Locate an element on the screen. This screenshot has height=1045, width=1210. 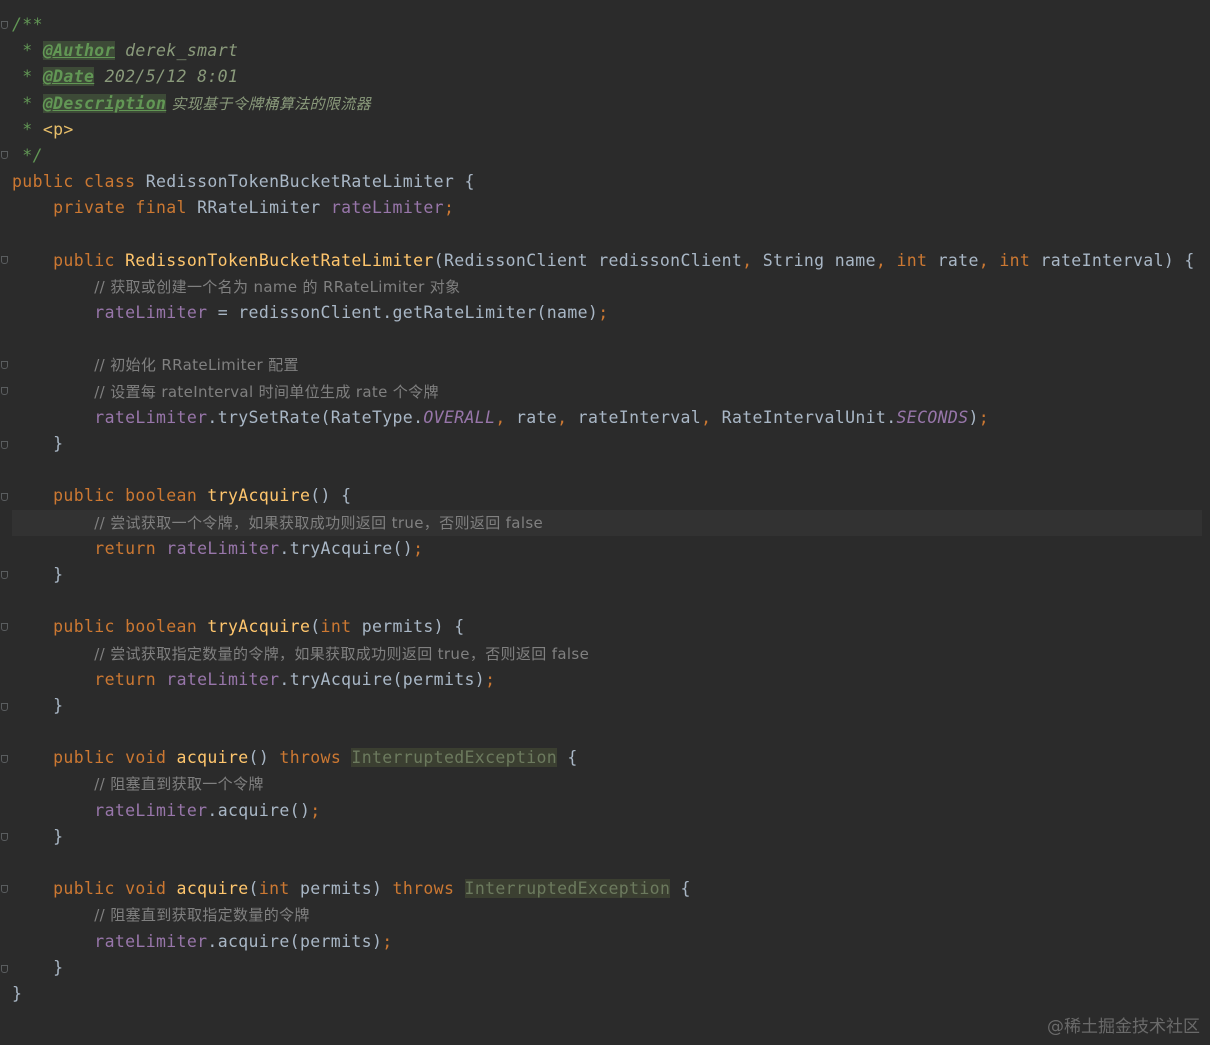
paren: () is located at coordinates (264, 758).